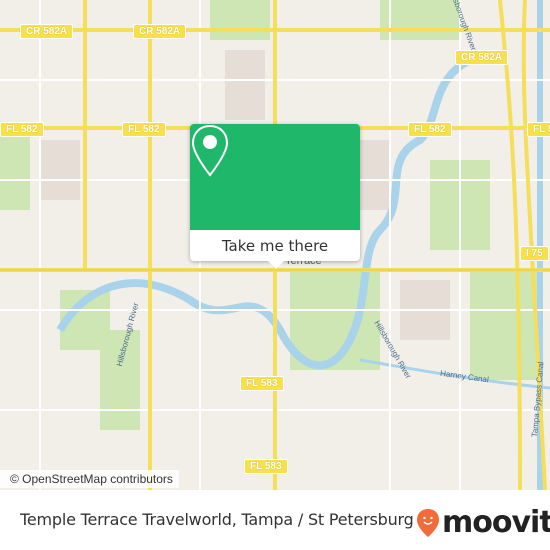 The image size is (550, 550). What do you see at coordinates (496, 522) in the screenshot?
I see `moovit-logo-text: moovit` at bounding box center [496, 522].